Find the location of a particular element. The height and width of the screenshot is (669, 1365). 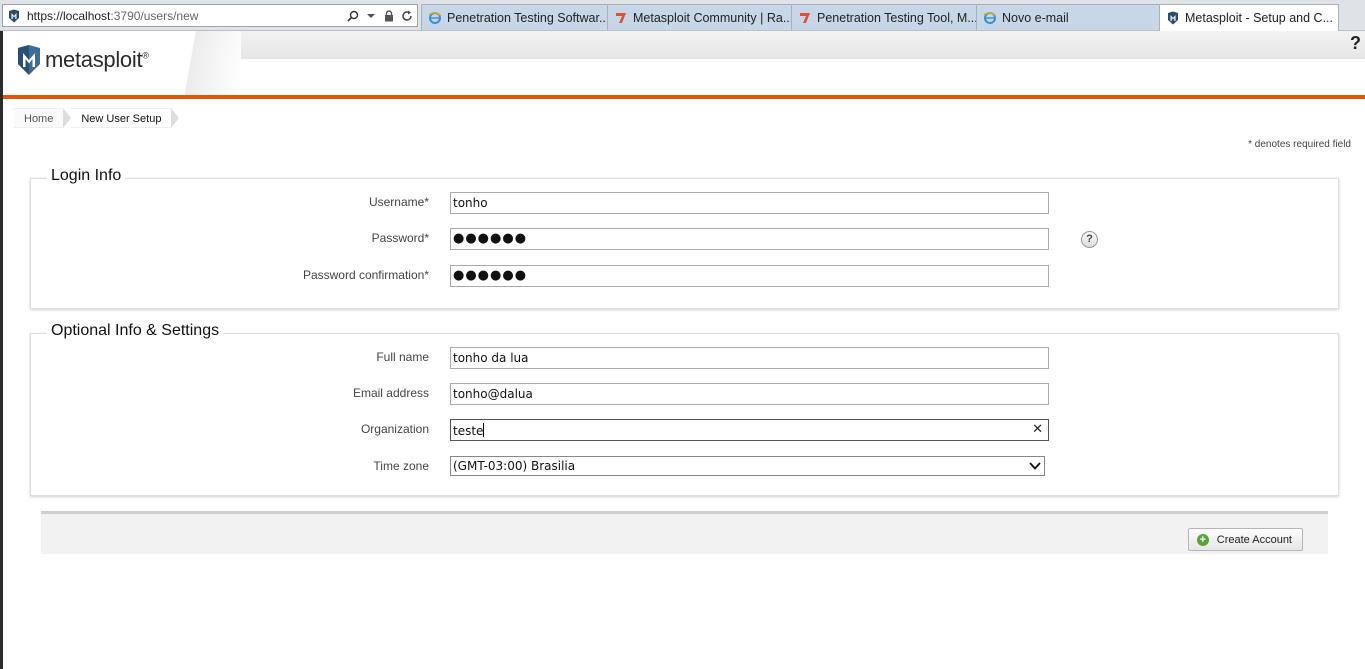

metasploit-logo: metasploit® is located at coordinates (83, 60).